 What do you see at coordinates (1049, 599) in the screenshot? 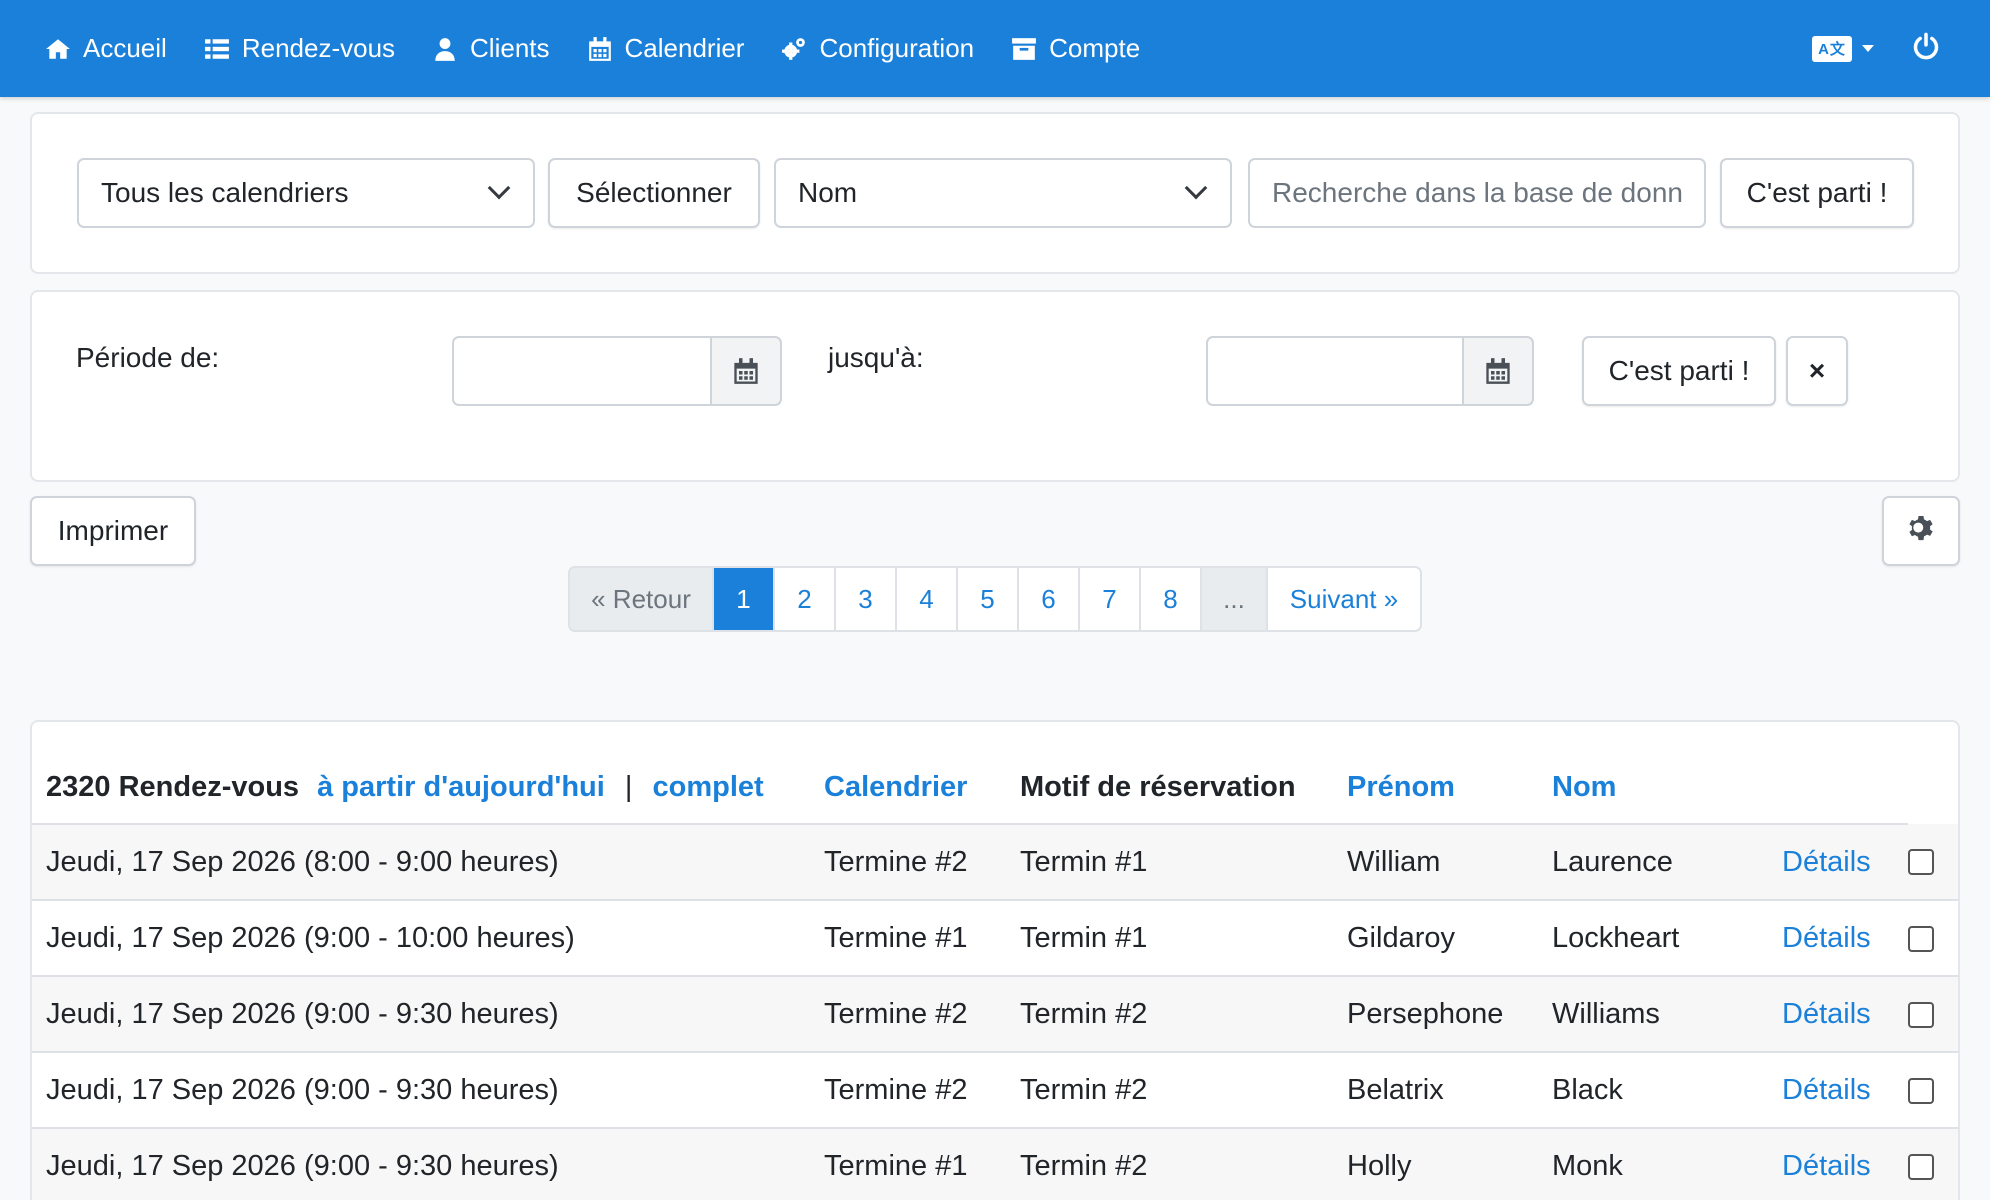
I see `pagination-page-6: 6` at bounding box center [1049, 599].